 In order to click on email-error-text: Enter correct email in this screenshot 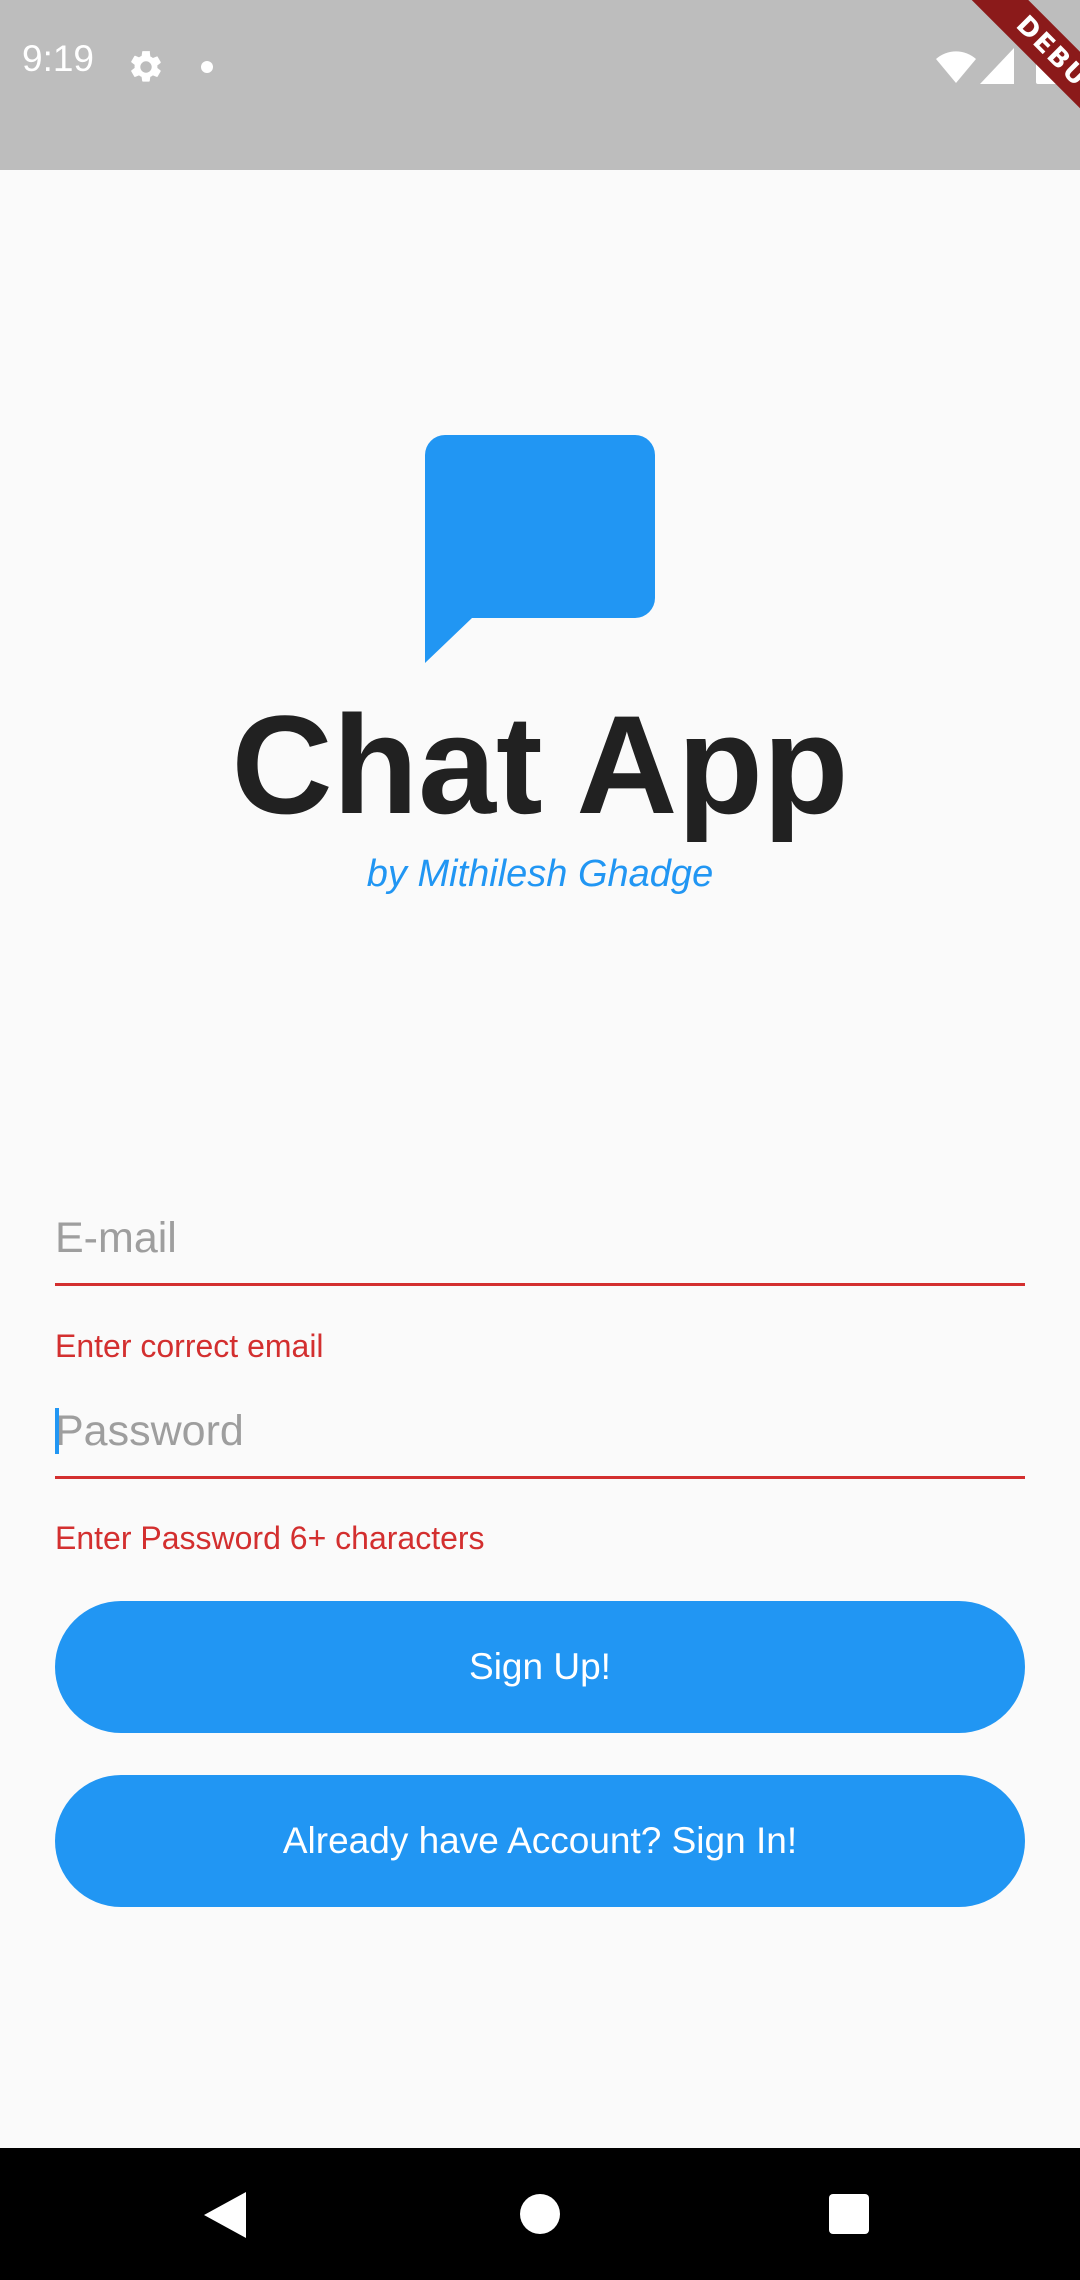, I will do `click(189, 1346)`.